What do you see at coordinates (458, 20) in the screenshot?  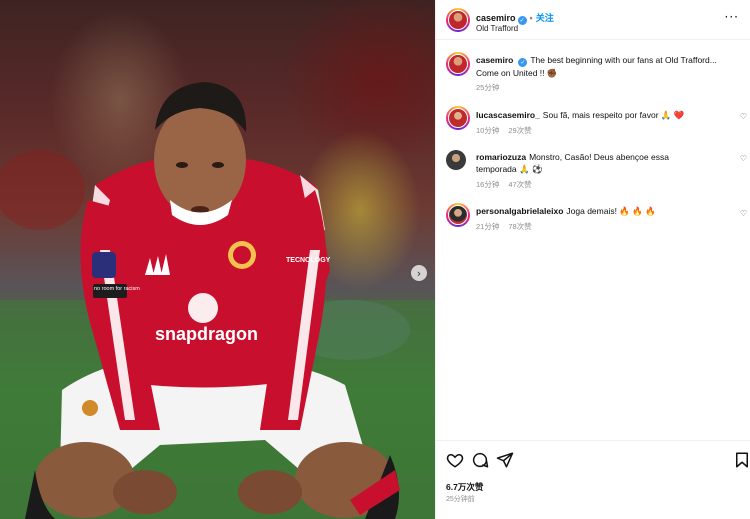 I see `author-avatar` at bounding box center [458, 20].